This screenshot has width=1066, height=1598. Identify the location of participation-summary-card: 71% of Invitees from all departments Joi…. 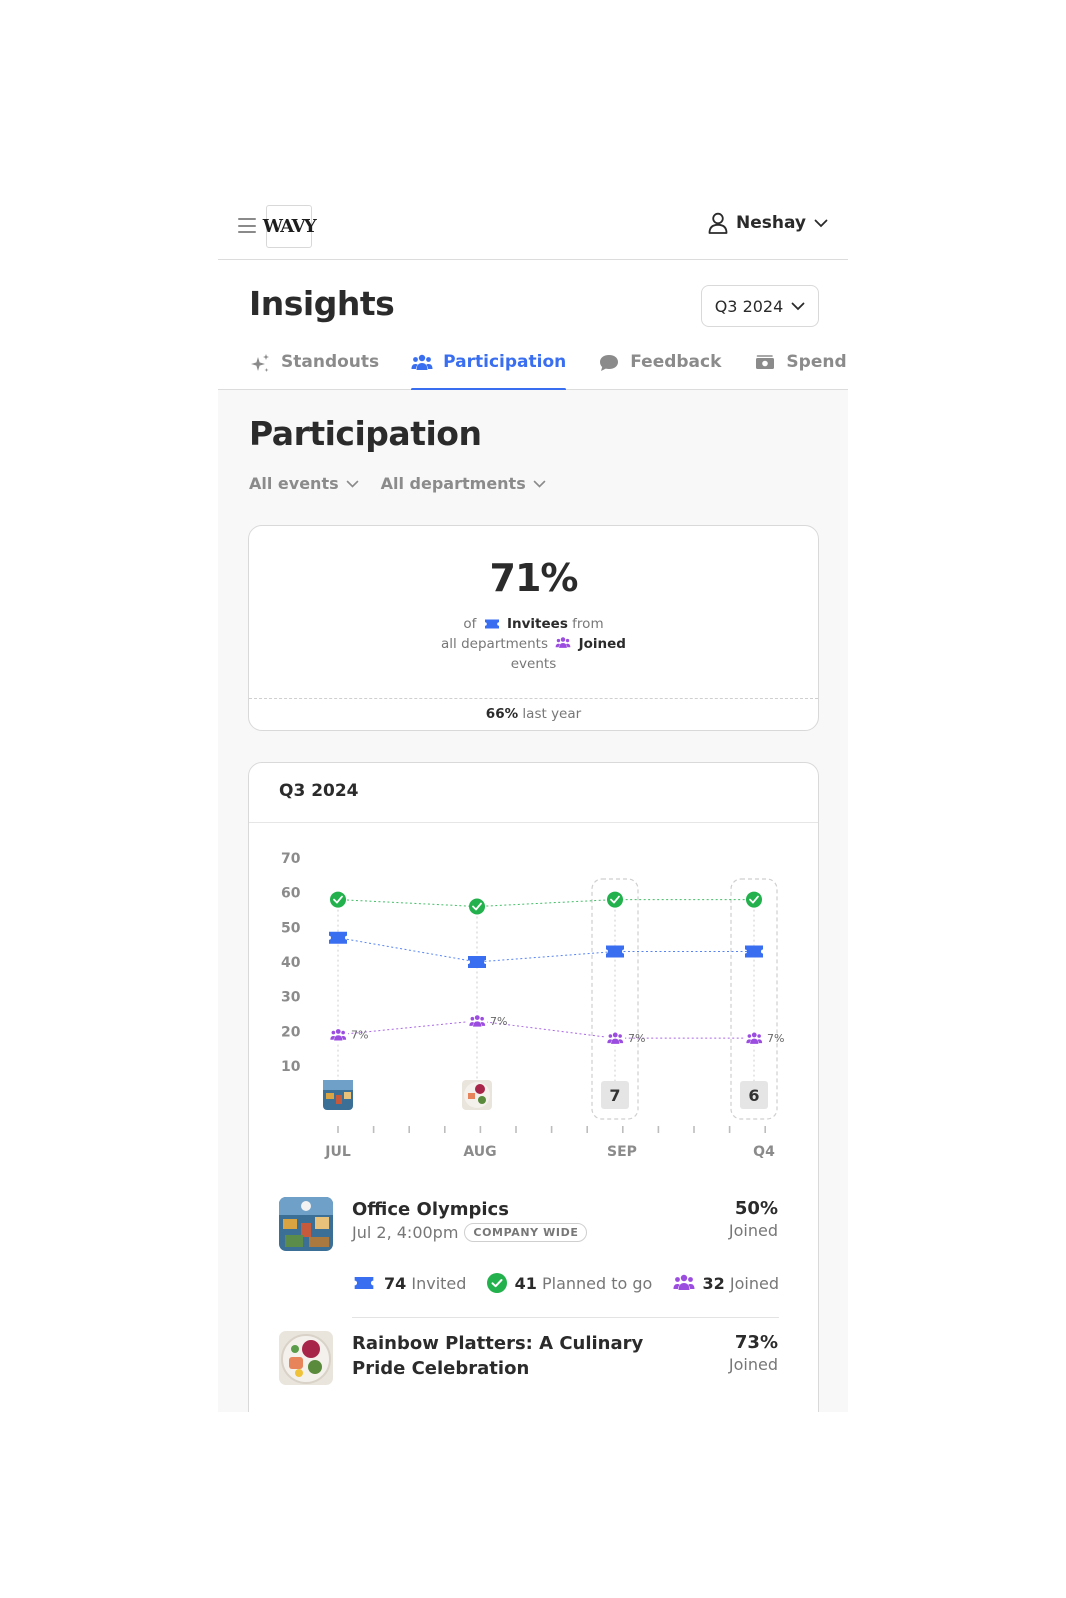
(533, 628).